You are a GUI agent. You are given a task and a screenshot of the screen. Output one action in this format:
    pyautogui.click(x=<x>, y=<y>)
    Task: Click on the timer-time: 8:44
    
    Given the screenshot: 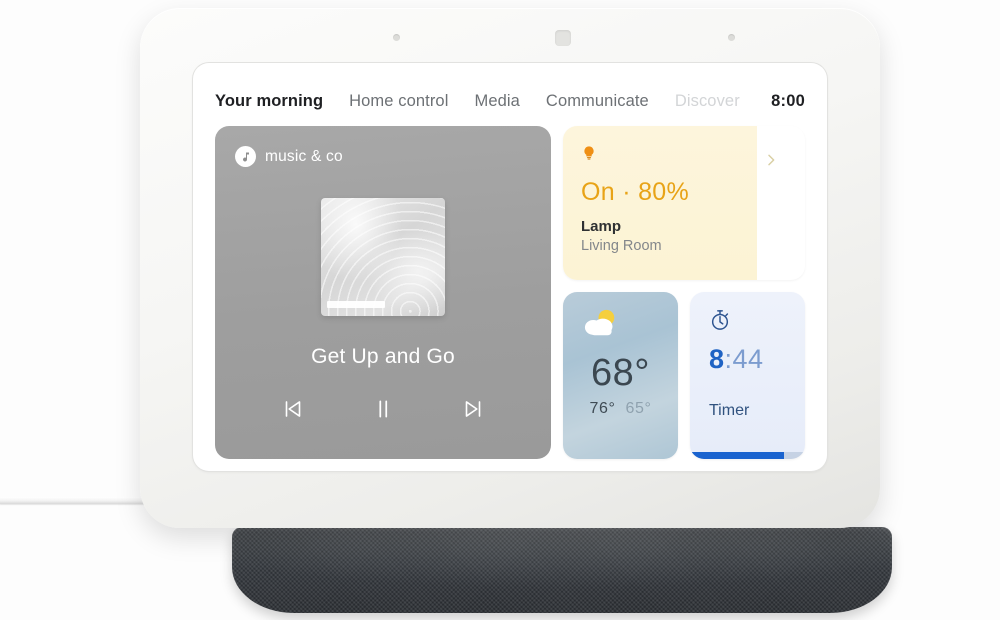 What is the action you would take?
    pyautogui.click(x=736, y=359)
    